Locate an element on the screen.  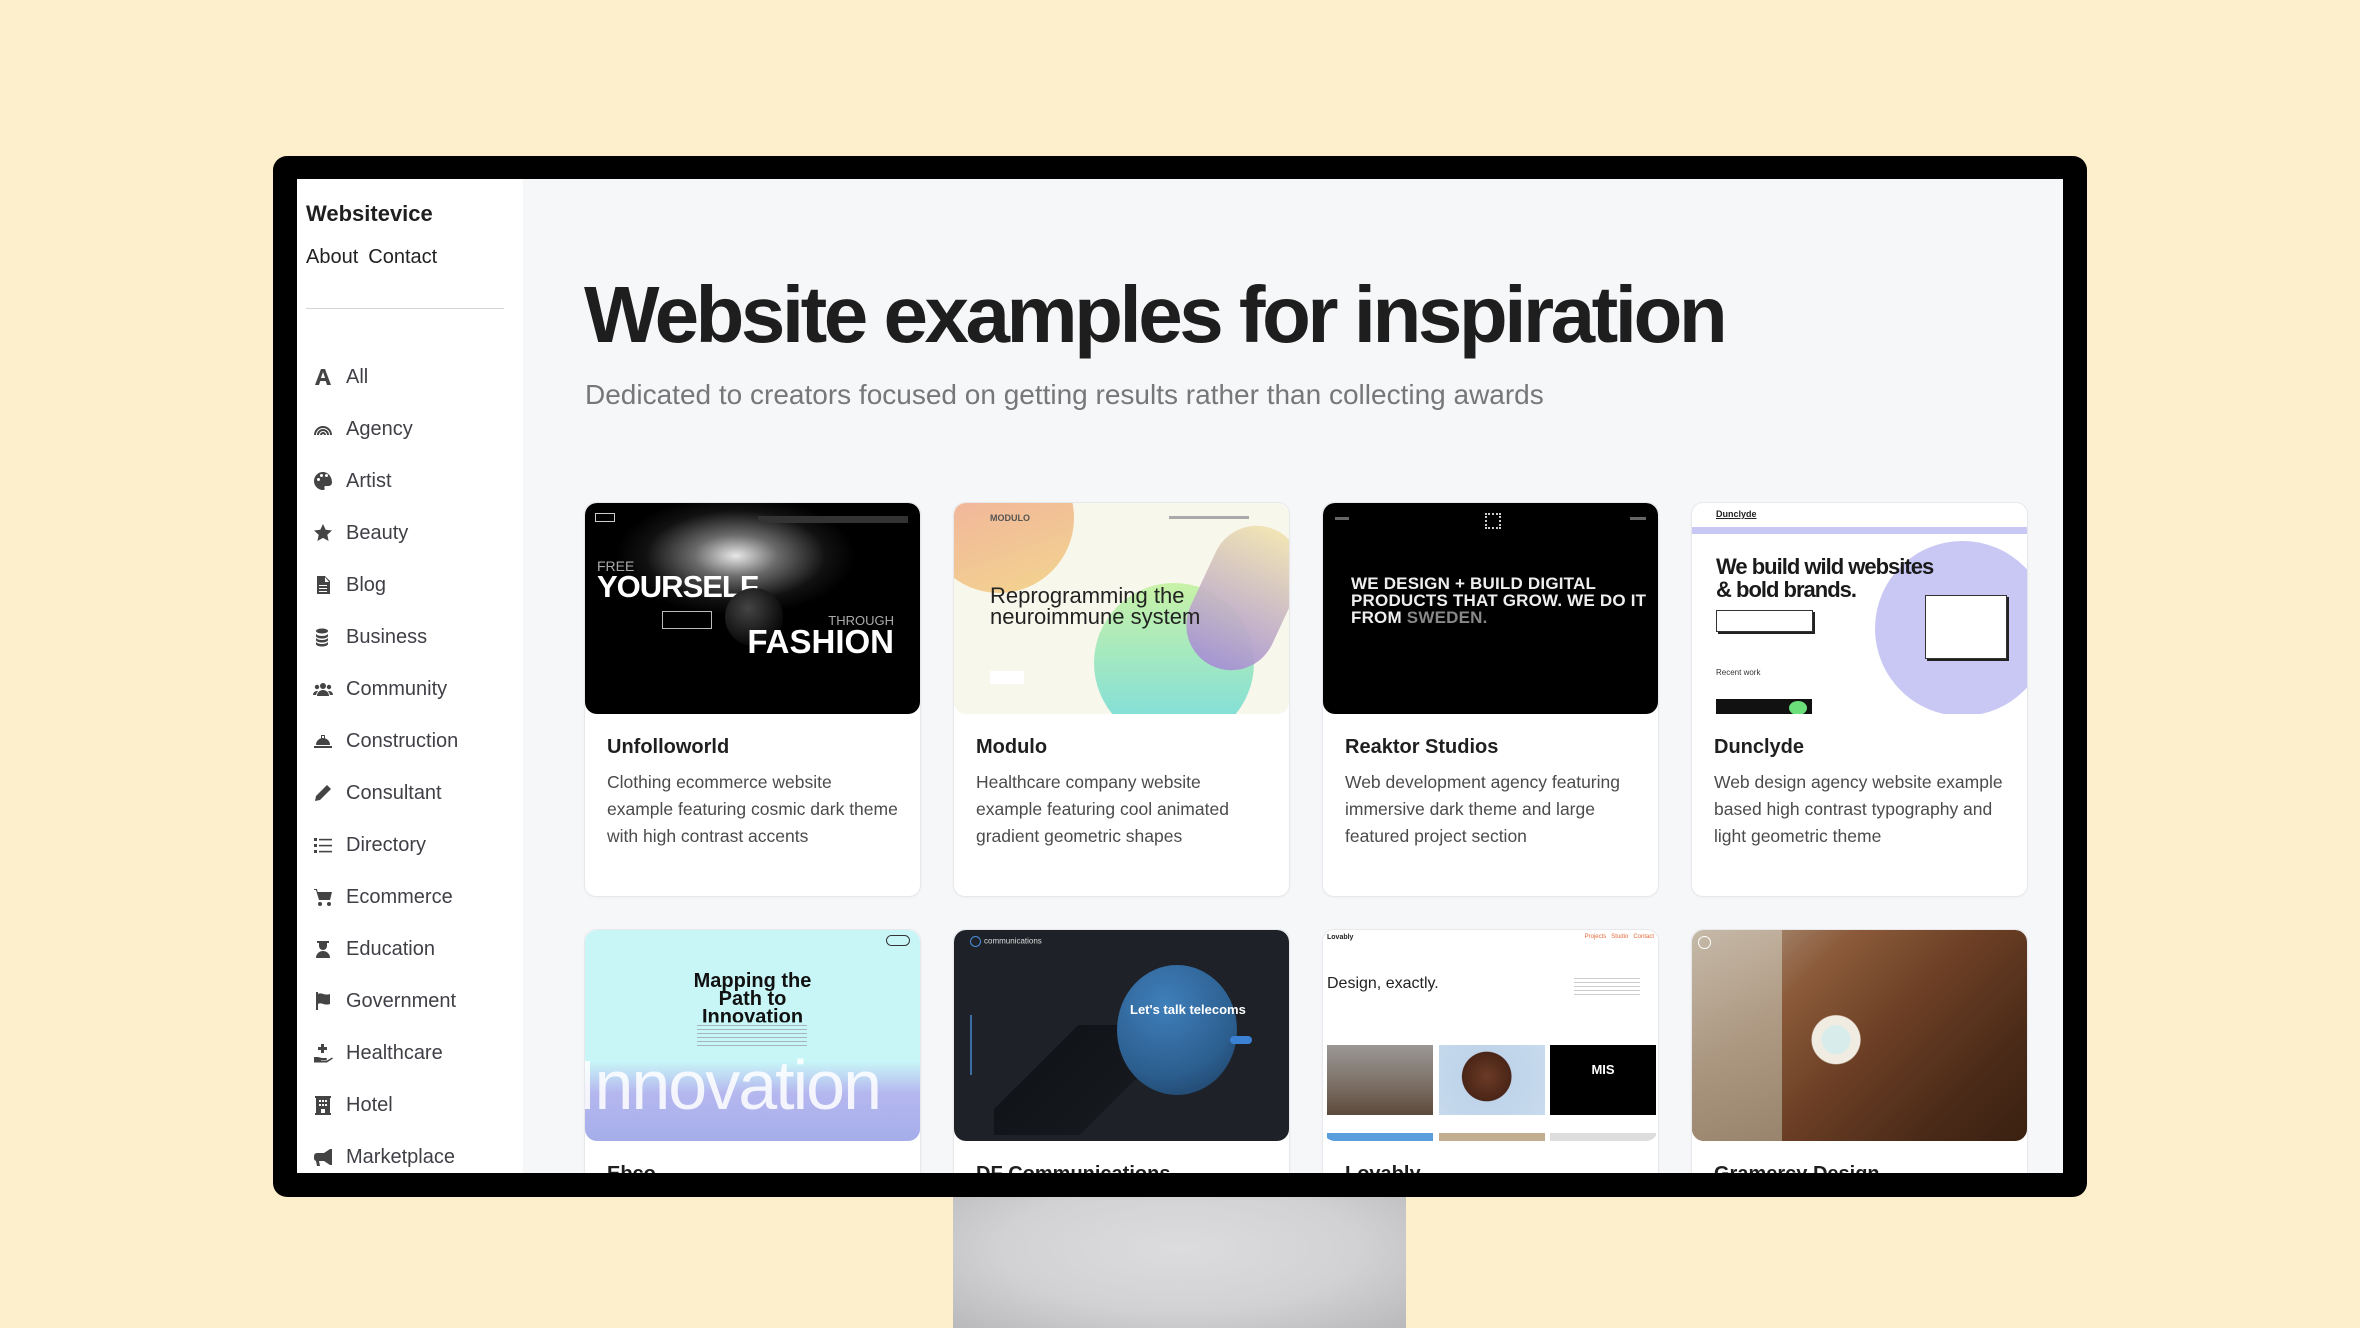
palette-icon is located at coordinates (323, 481).